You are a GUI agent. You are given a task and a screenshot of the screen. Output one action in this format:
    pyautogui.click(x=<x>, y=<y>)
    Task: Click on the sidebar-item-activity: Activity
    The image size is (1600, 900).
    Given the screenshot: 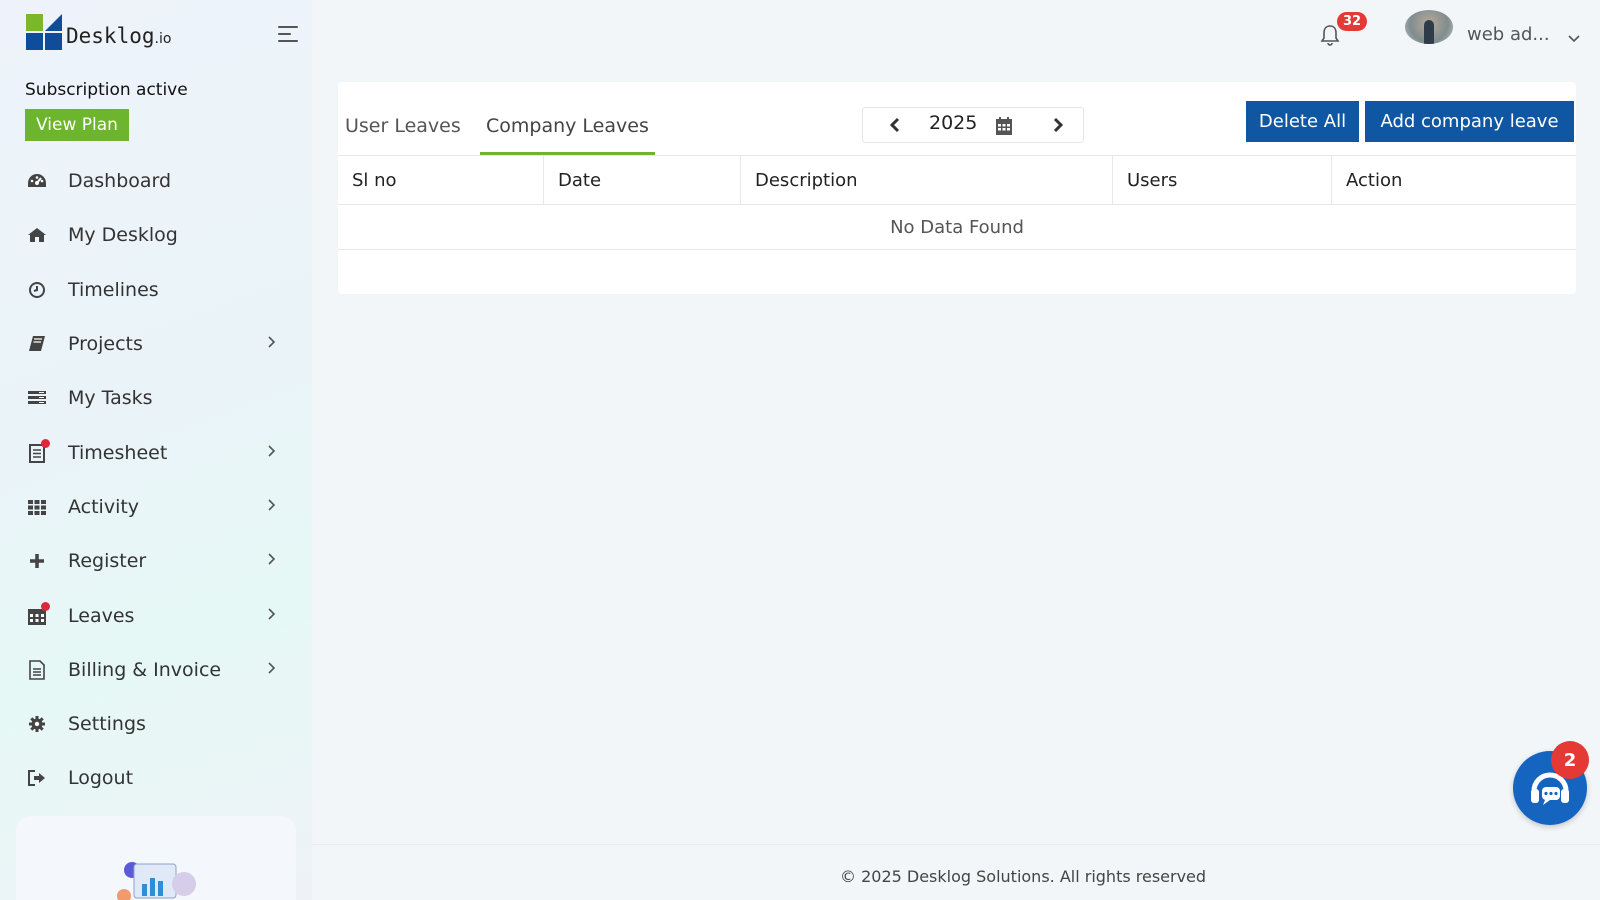 What is the action you would take?
    pyautogui.click(x=156, y=507)
    